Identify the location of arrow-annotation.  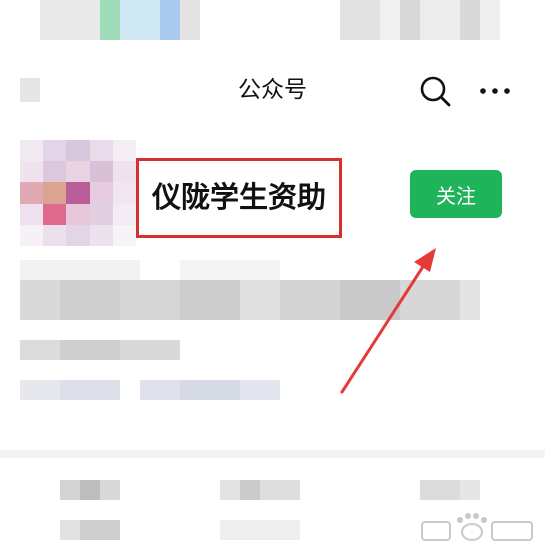
(388, 321).